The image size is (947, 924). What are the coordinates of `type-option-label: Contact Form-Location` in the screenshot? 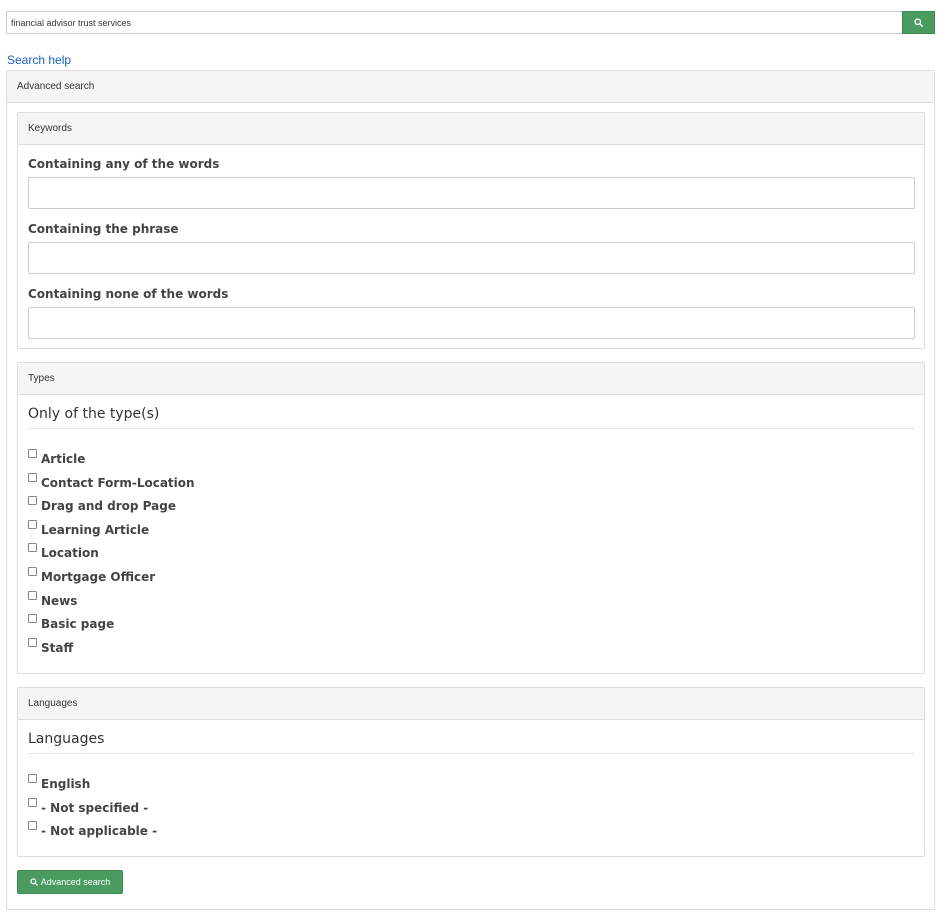 It's located at (118, 483).